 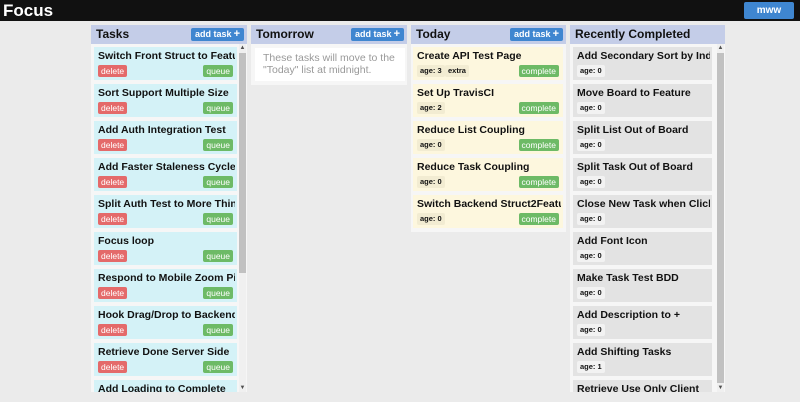 What do you see at coordinates (642, 137) in the screenshot?
I see `completed-card: Split List Out of Board age: 0` at bounding box center [642, 137].